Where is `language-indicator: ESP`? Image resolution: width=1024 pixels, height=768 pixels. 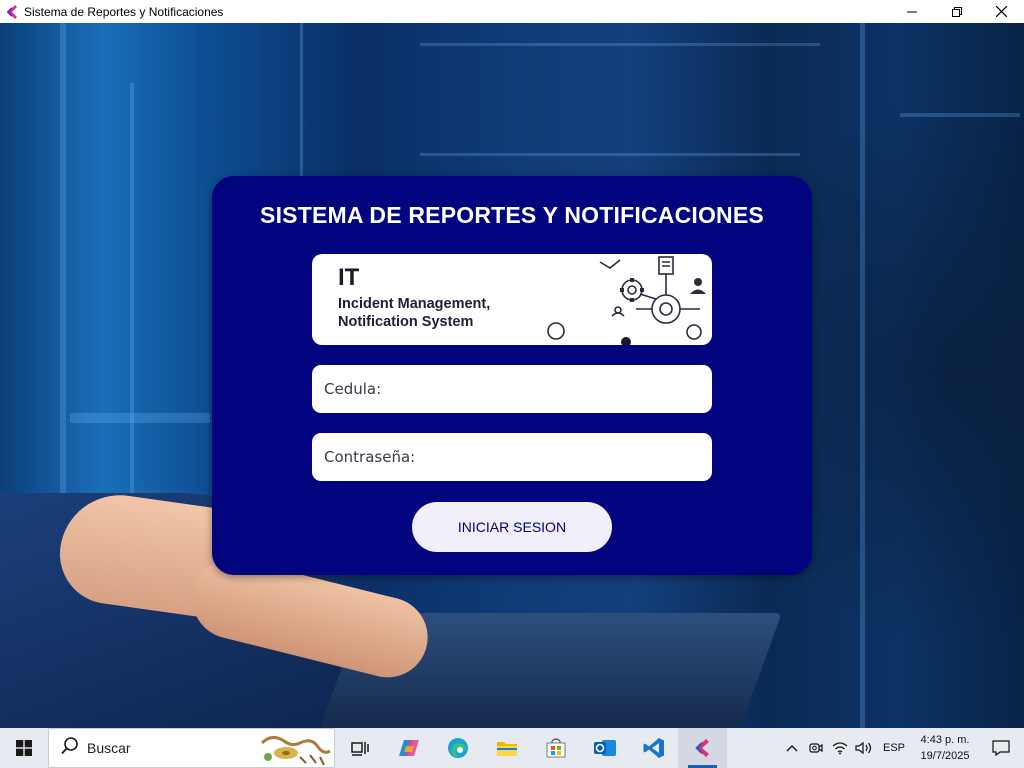
language-indicator: ESP is located at coordinates (894, 748).